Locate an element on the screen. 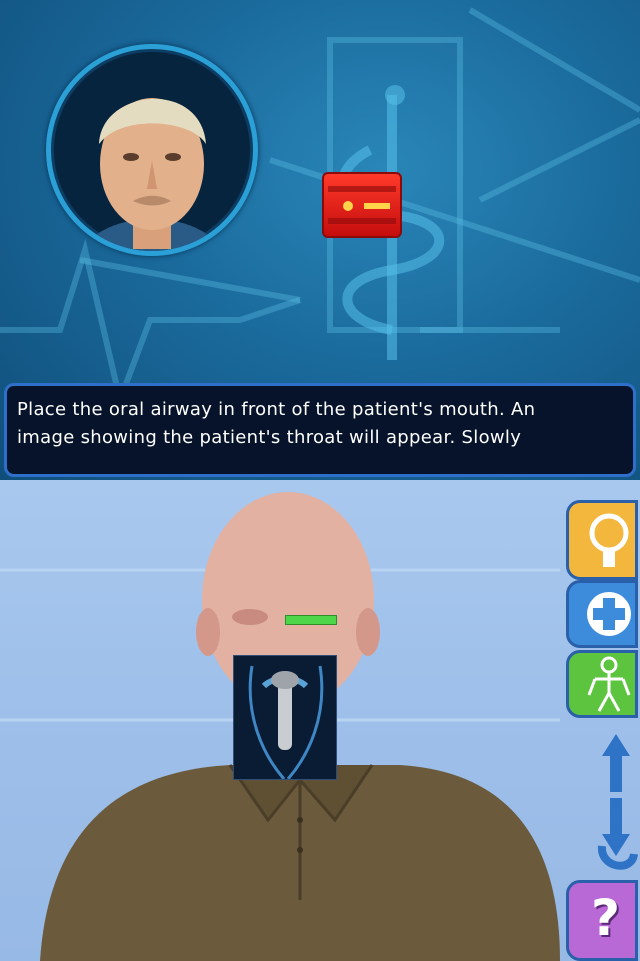 The height and width of the screenshot is (961, 640). body-view-button is located at coordinates (602, 684).